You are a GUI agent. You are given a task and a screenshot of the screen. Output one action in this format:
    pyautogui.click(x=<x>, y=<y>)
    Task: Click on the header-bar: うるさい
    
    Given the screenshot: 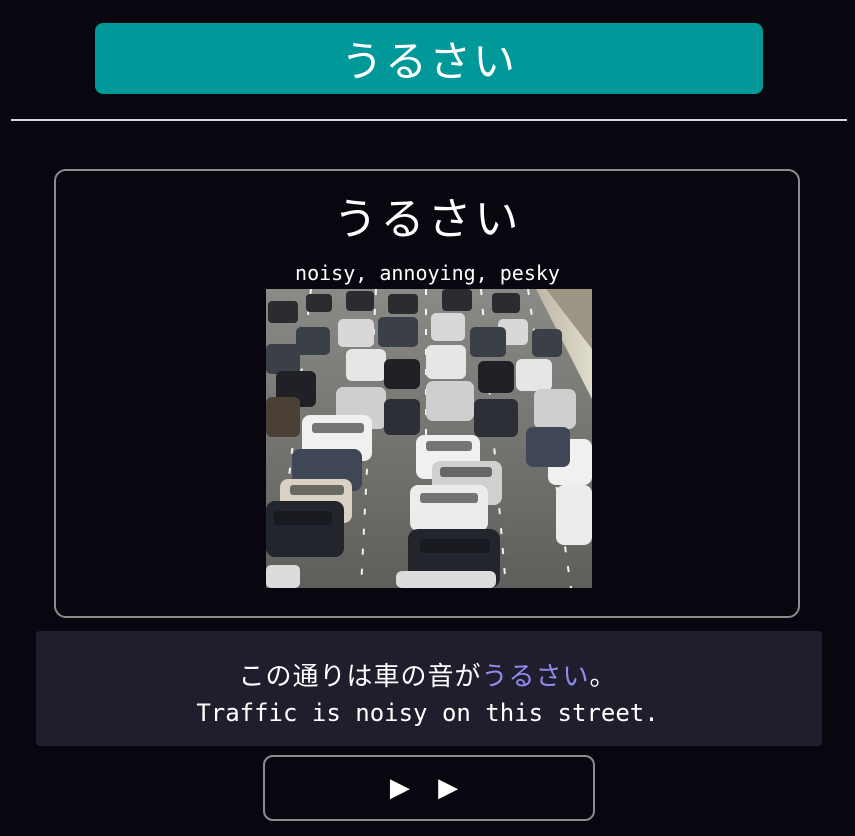 What is the action you would take?
    pyautogui.click(x=429, y=58)
    